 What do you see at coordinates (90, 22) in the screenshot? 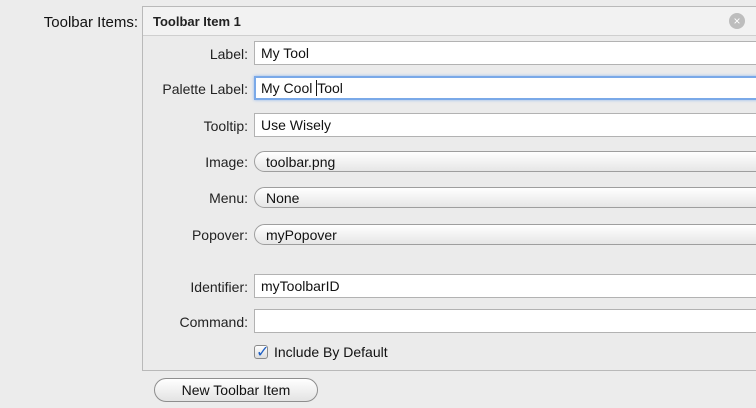
I see `toolbar-items-label: Toolbar Items:` at bounding box center [90, 22].